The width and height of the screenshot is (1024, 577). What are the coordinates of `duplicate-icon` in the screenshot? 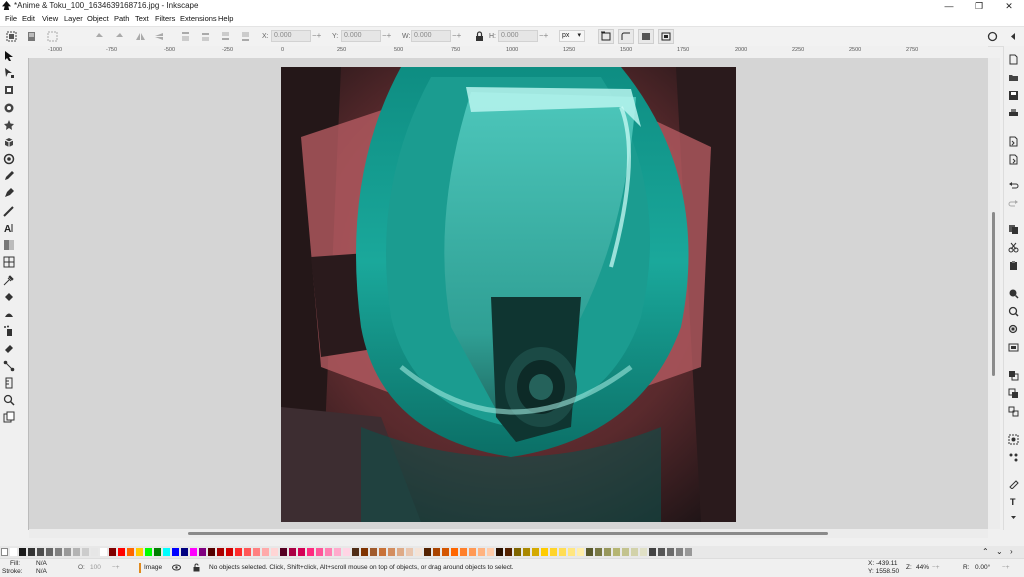 It's located at (1013, 375).